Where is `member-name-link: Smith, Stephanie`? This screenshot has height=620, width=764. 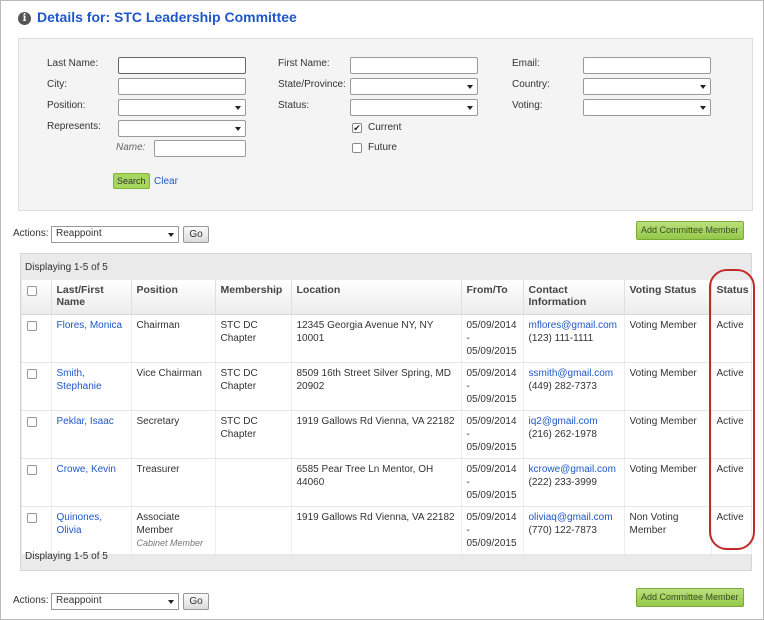
member-name-link: Smith, Stephanie is located at coordinates (79, 380).